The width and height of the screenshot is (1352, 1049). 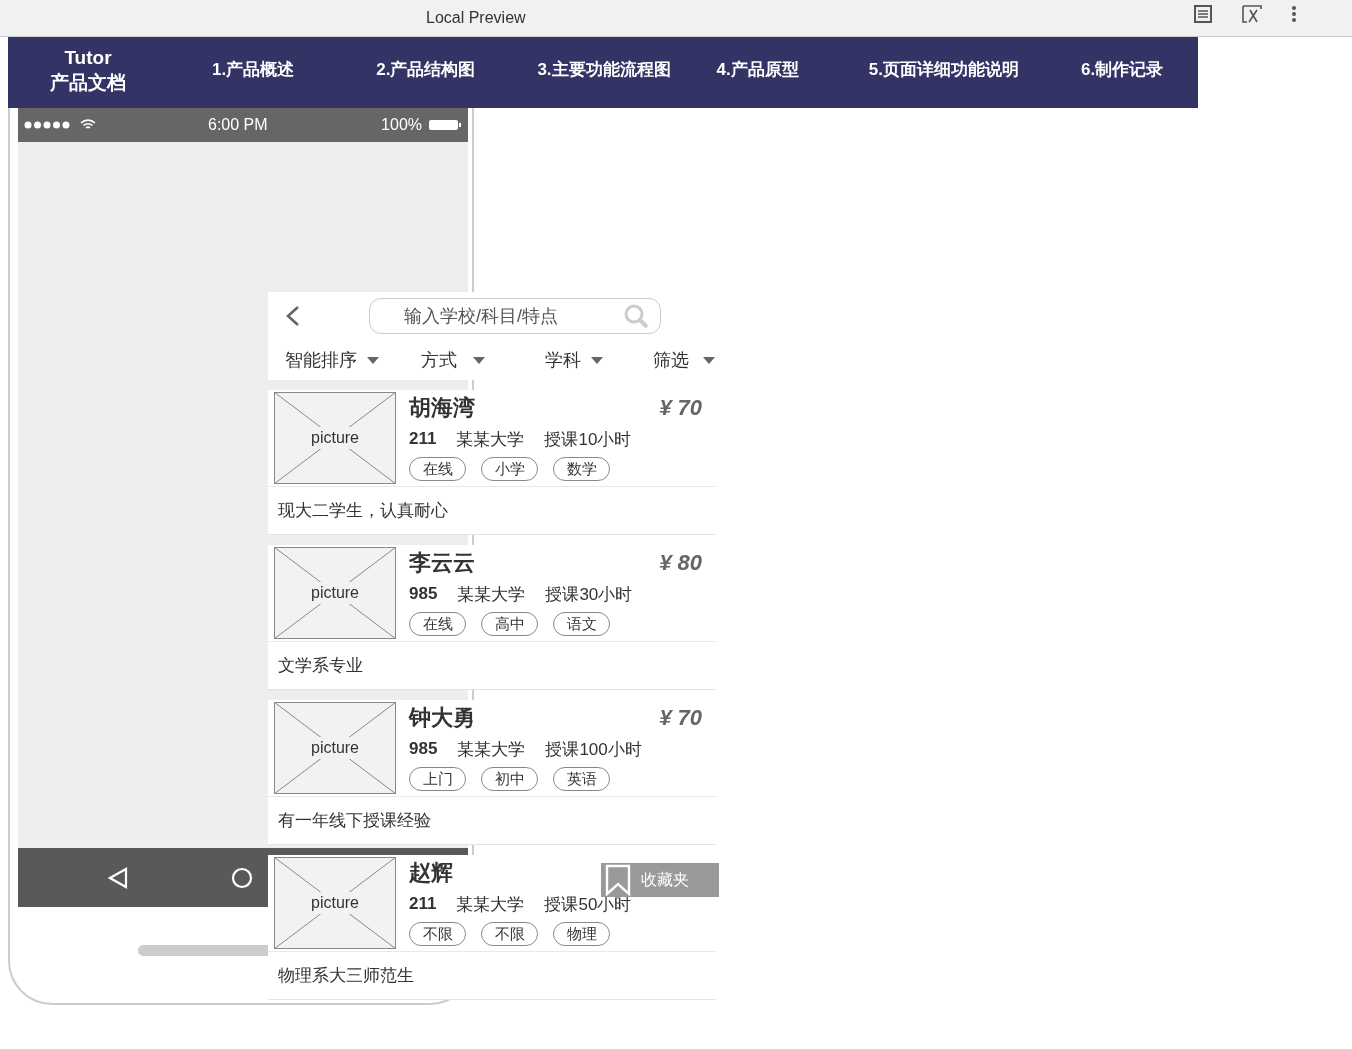 I want to click on filter-dropdown: 智能排序, so click(x=332, y=360).